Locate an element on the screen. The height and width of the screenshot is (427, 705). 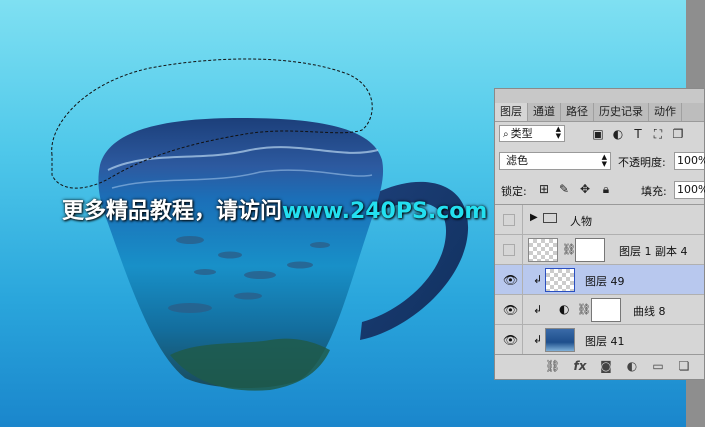
smart-object-filter-icon: ❐ is located at coordinates (678, 134).